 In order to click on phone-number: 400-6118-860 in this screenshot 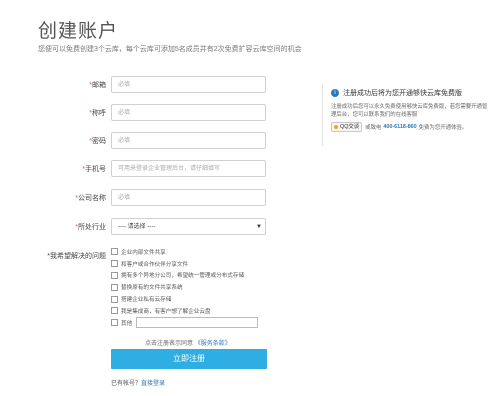, I will do `click(400, 127)`.